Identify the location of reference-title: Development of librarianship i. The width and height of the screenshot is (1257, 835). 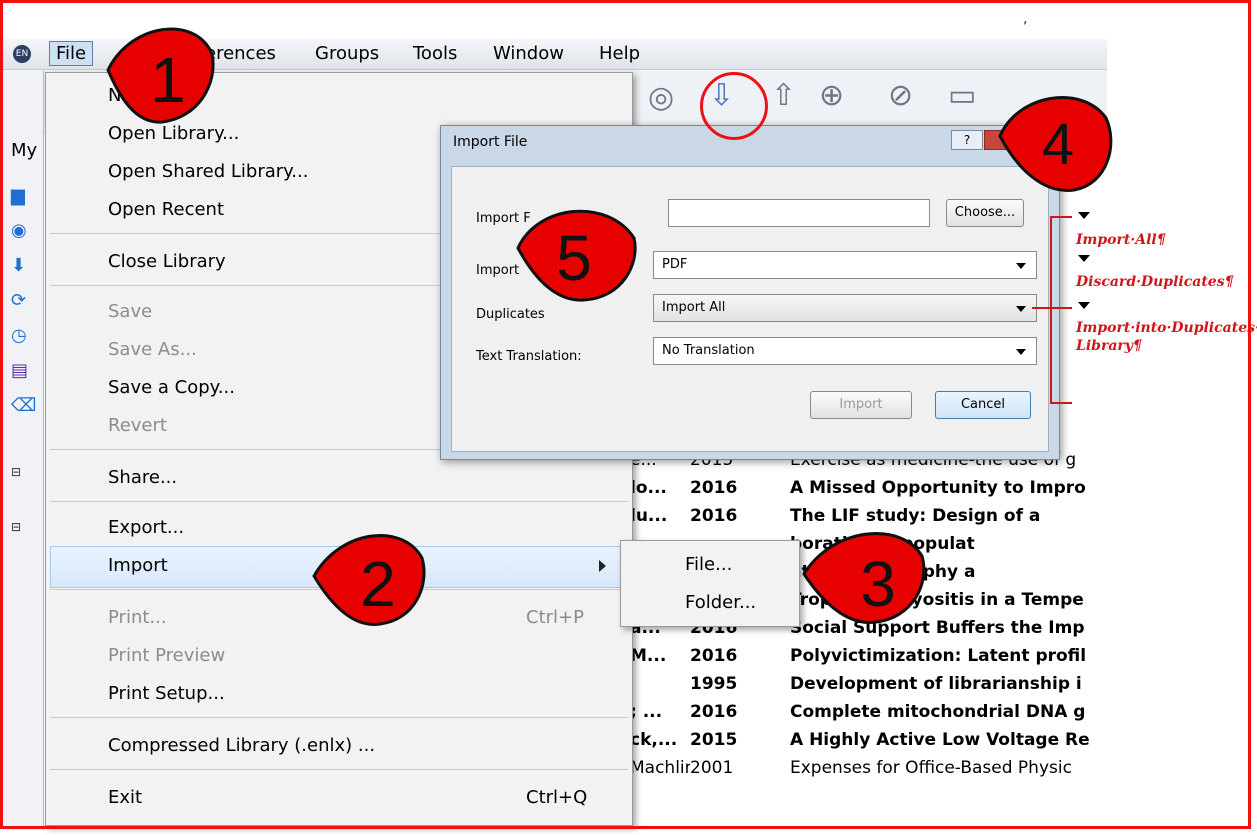
(936, 684).